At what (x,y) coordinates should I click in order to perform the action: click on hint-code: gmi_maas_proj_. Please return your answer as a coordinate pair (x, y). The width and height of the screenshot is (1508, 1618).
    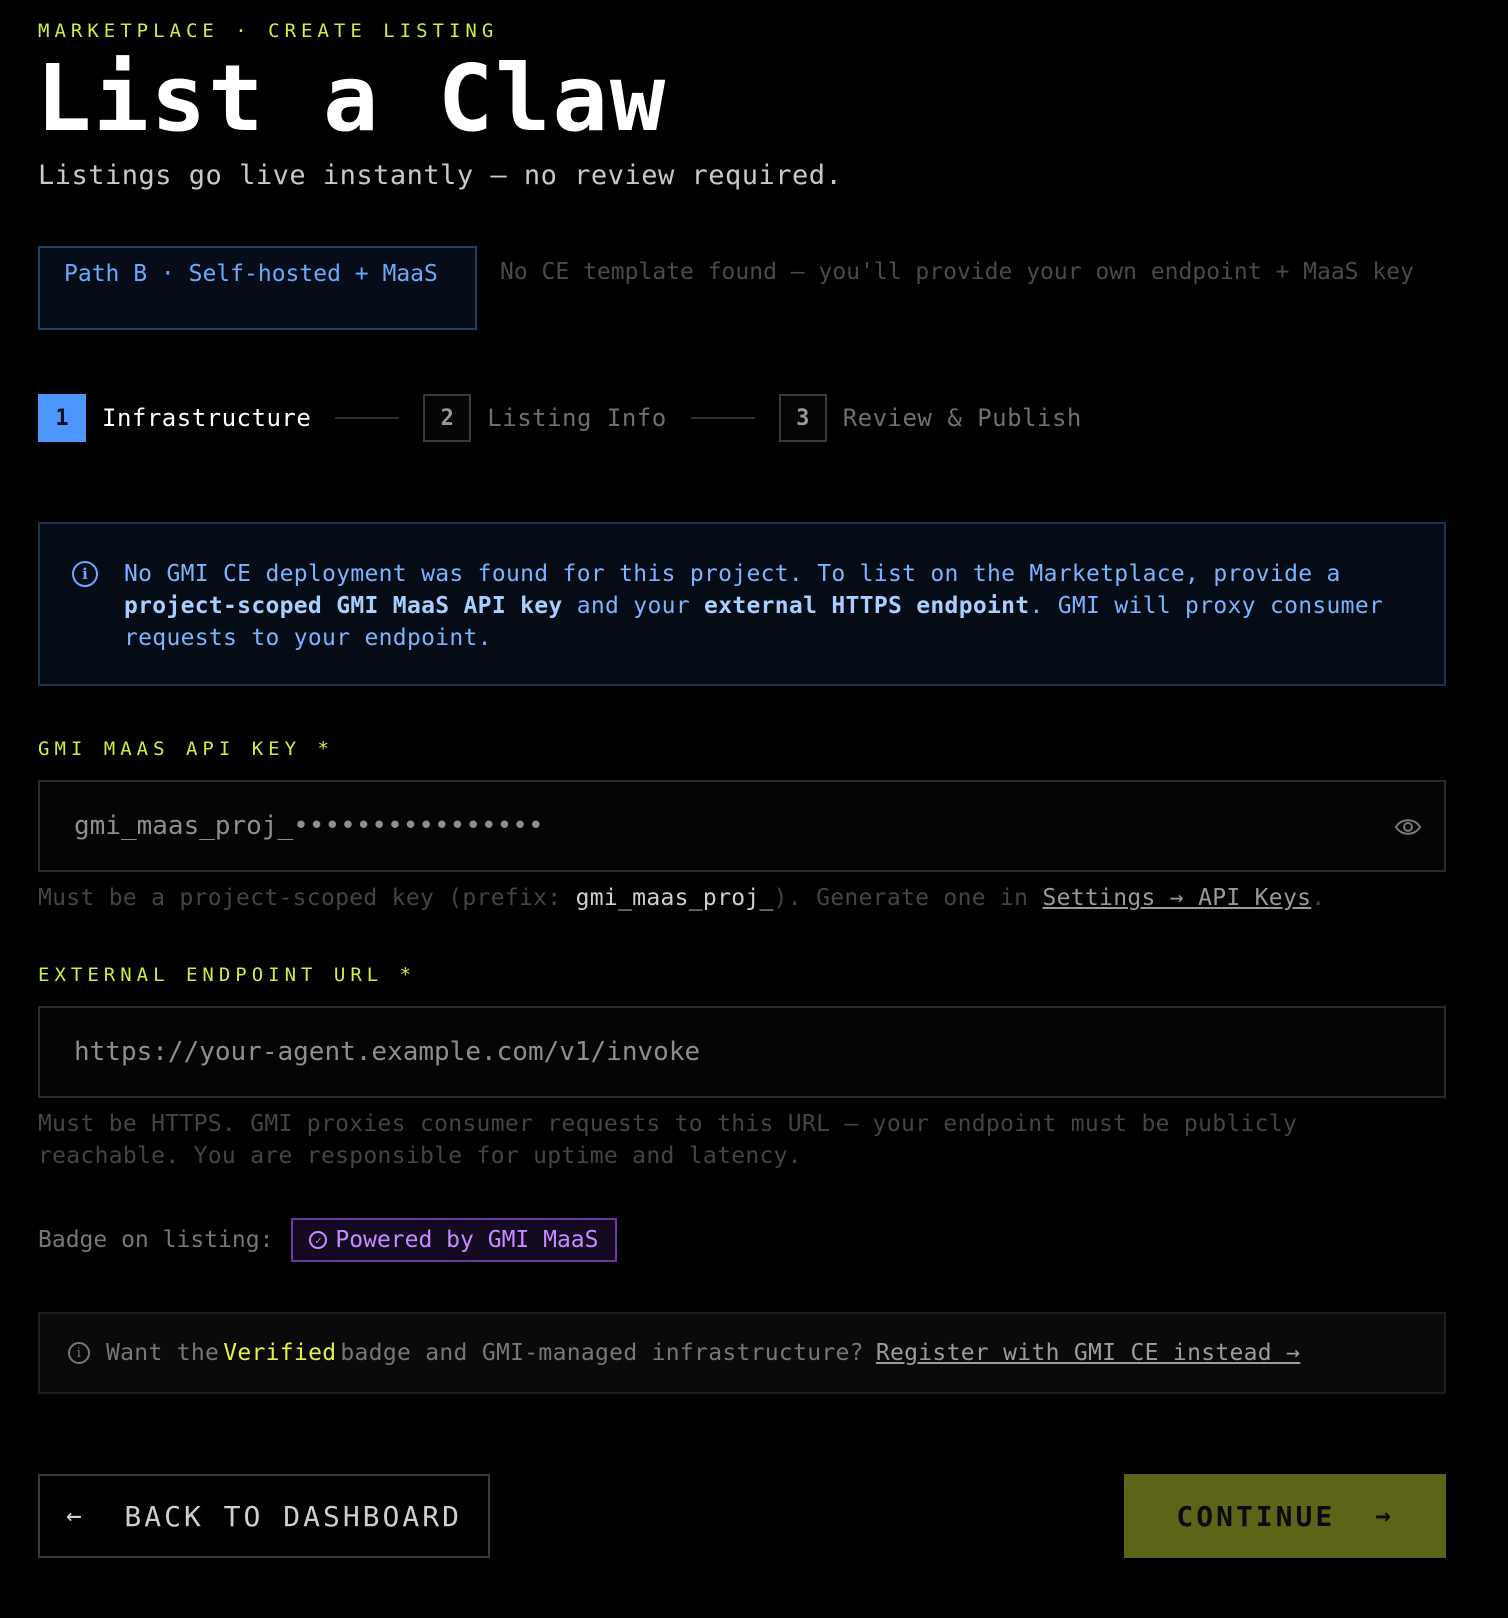
    Looking at the image, I should click on (674, 898).